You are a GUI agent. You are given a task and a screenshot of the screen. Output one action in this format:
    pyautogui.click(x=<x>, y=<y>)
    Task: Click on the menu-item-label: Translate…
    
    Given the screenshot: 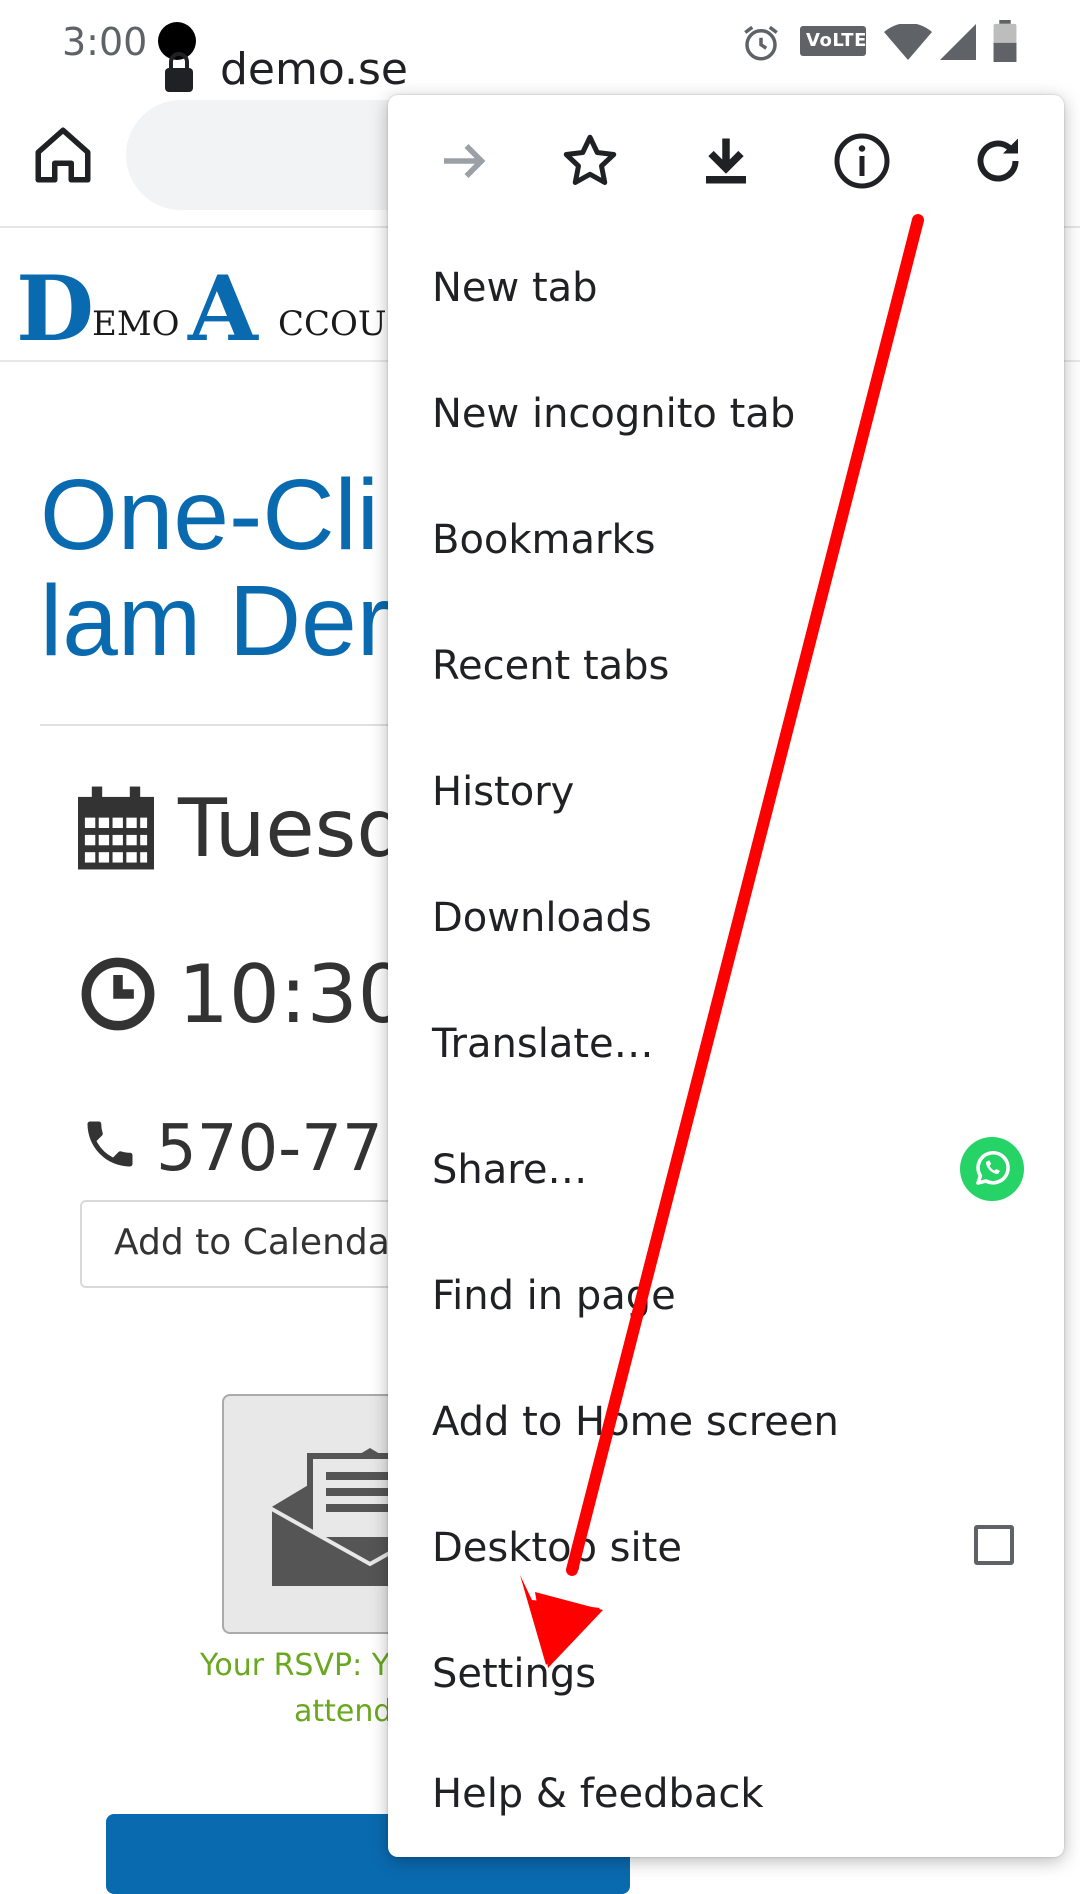 What is the action you would take?
    pyautogui.click(x=543, y=1044)
    